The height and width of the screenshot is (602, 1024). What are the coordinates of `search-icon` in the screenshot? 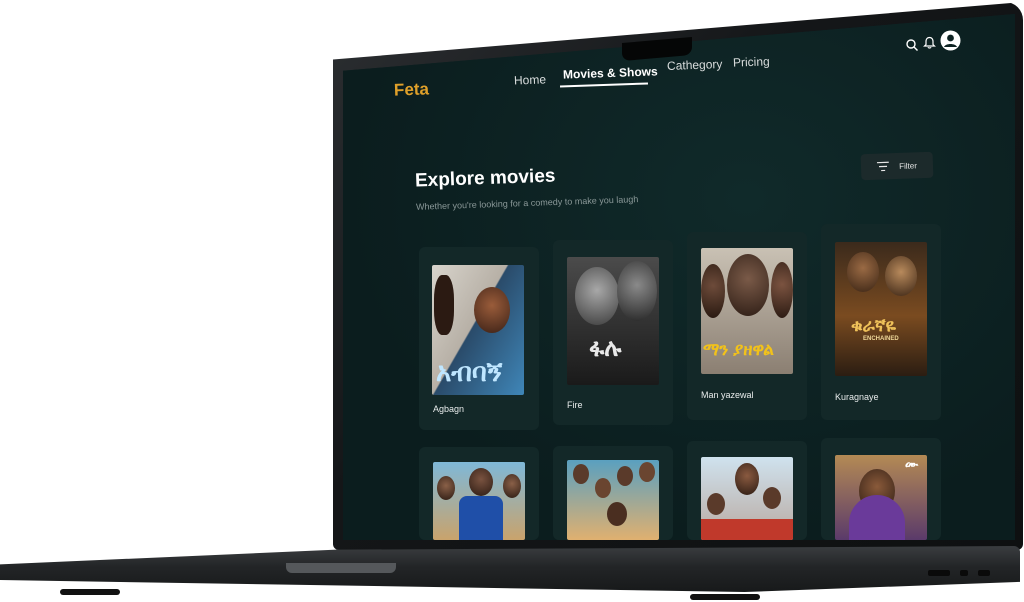 It's located at (912, 45).